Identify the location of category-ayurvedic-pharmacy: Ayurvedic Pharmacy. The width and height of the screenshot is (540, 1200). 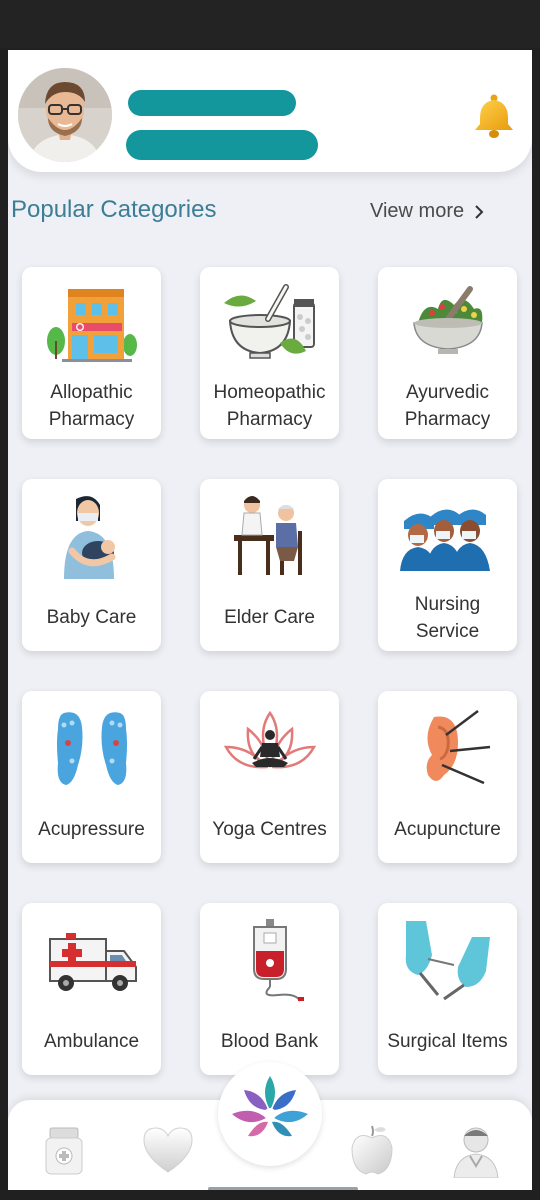
(447, 353).